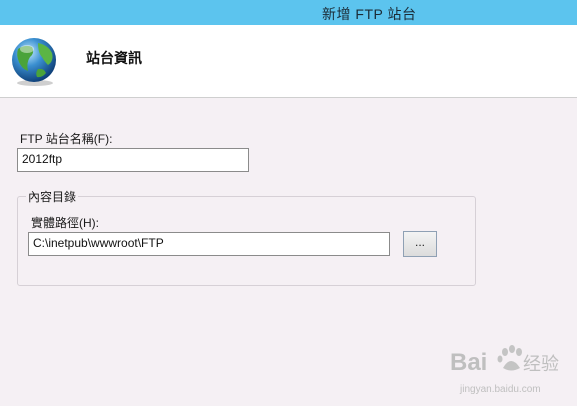 The height and width of the screenshot is (406, 577). I want to click on title-bar: 新增 FTP 站台, so click(288, 12).